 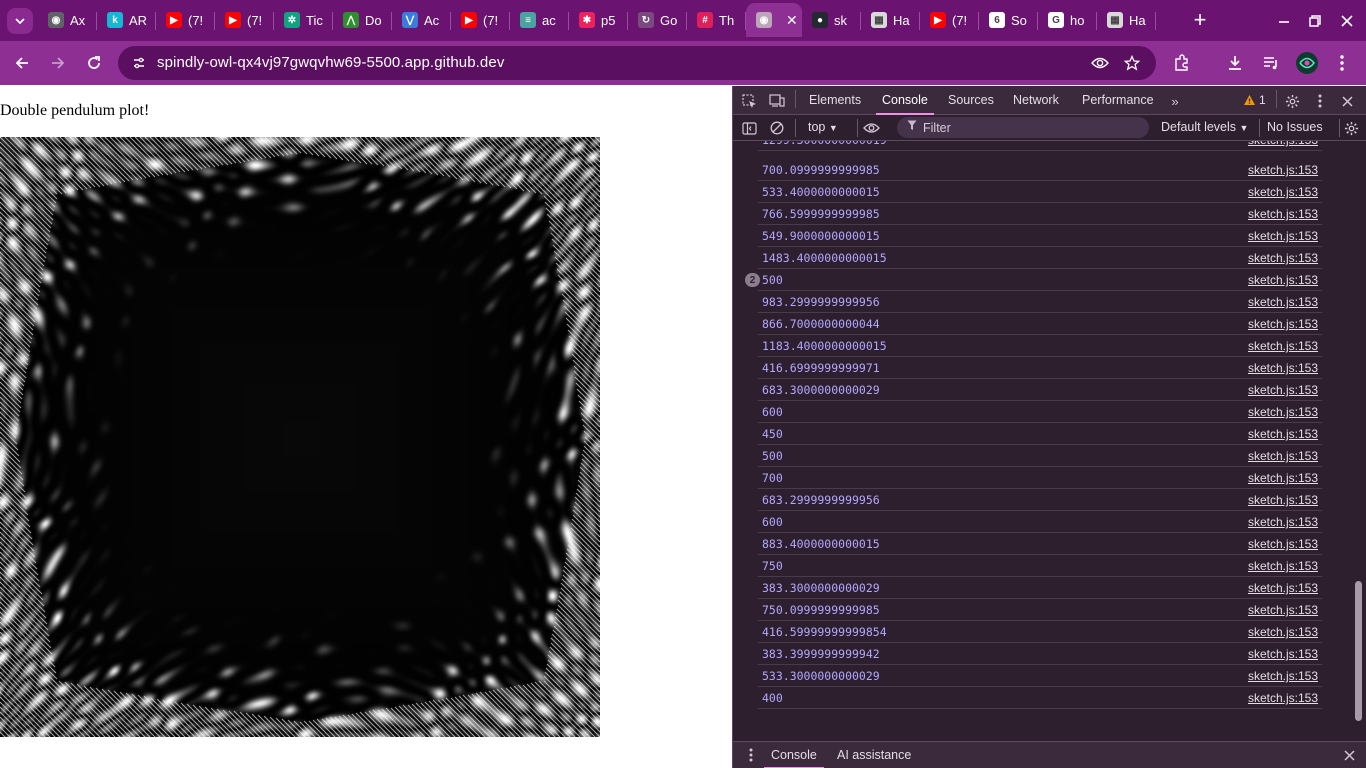 What do you see at coordinates (94, 63) in the screenshot?
I see `reload-button` at bounding box center [94, 63].